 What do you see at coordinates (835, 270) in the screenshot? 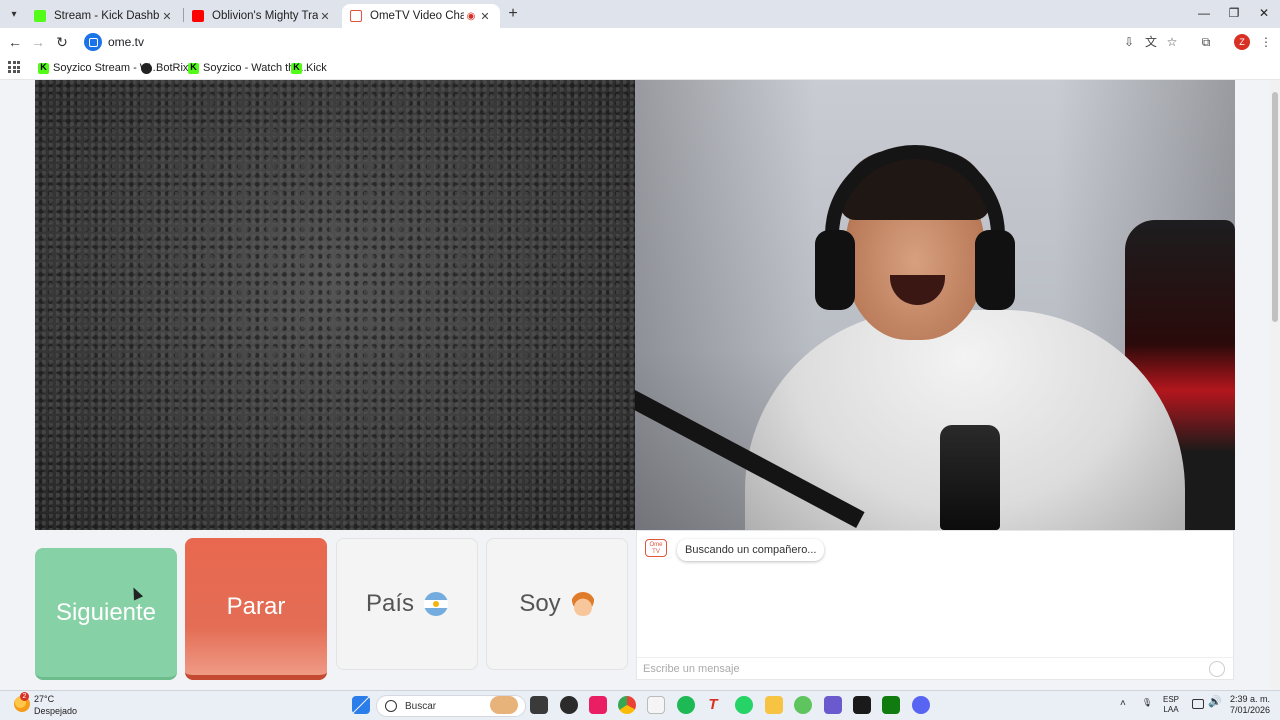
I see `headphone-cup-left` at bounding box center [835, 270].